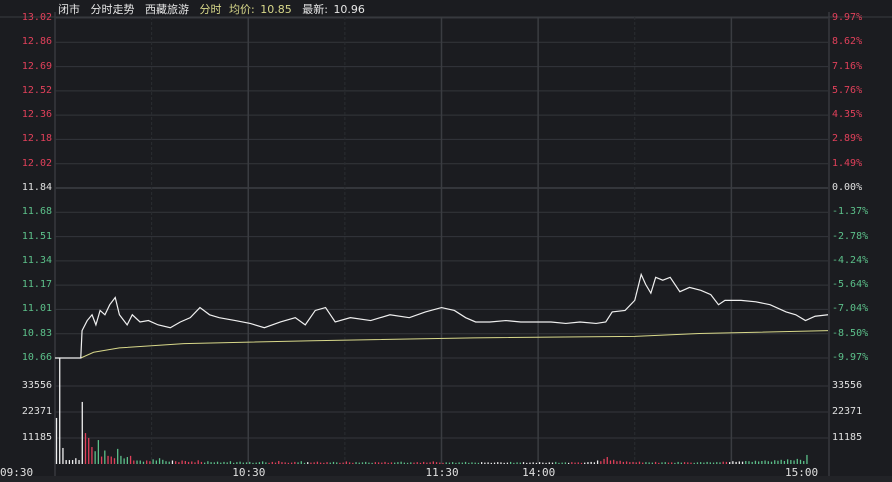  I want to click on avg-price-line, so click(454, 344).